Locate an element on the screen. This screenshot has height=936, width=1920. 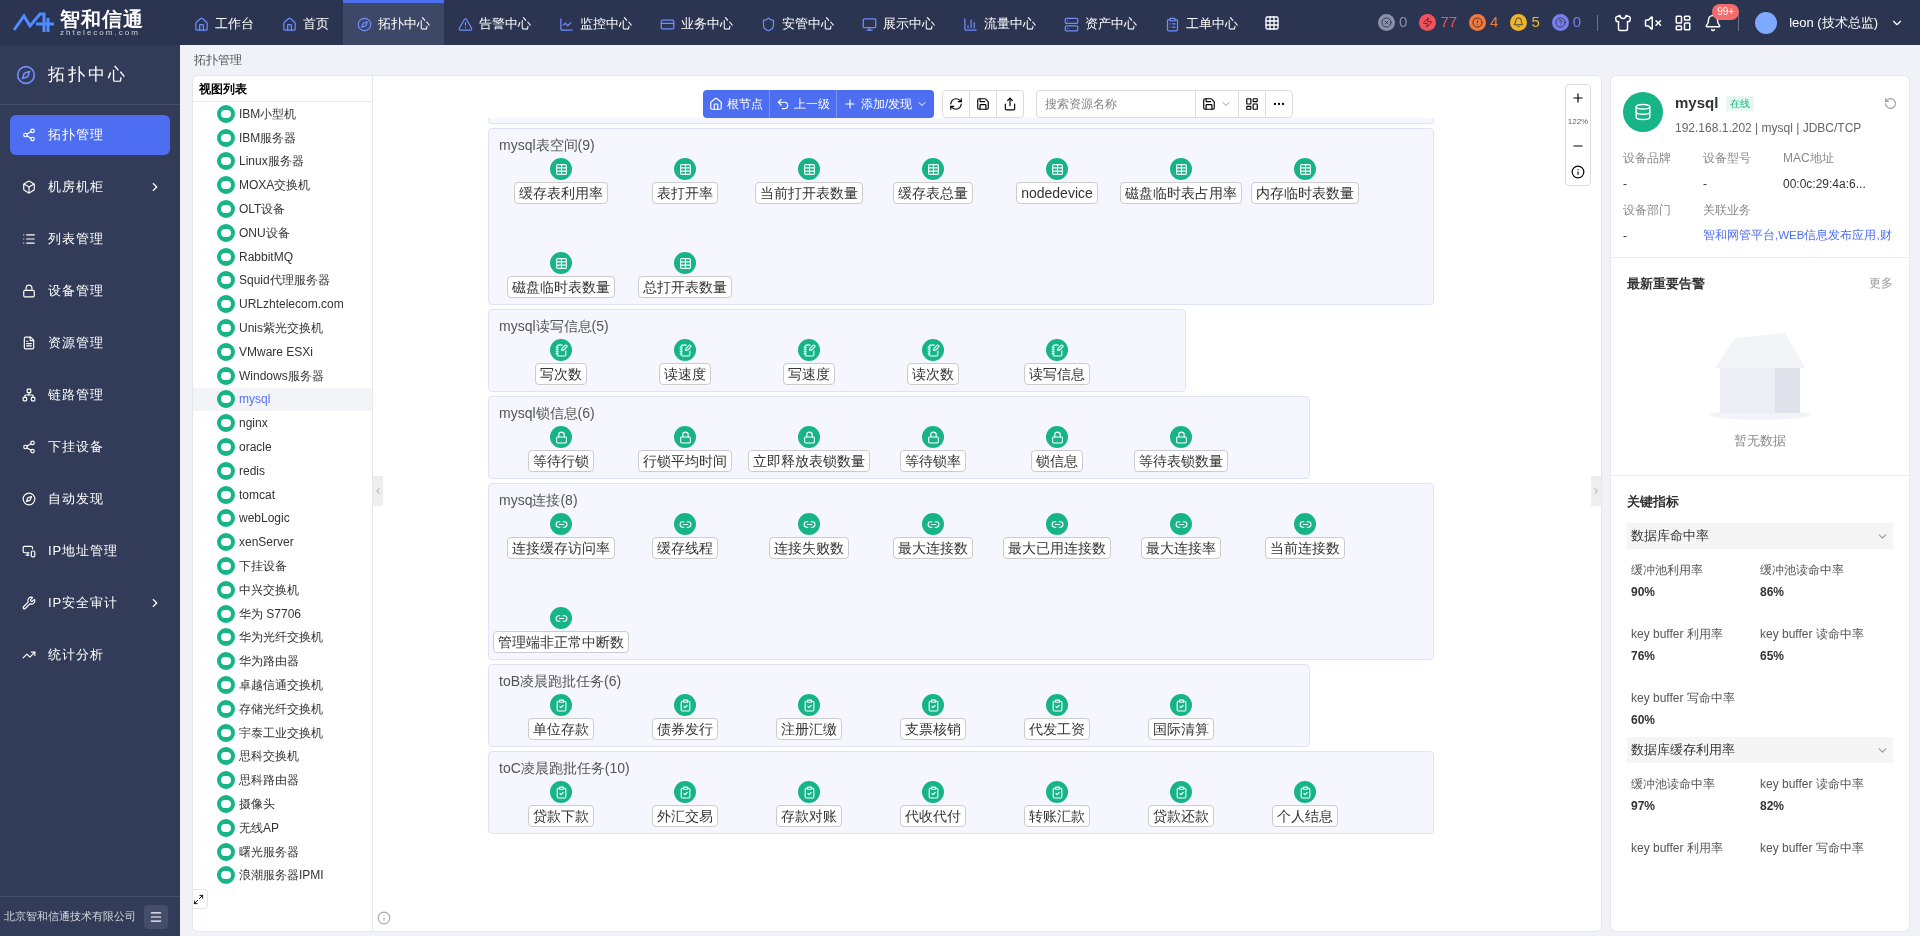
node-label: 债券发行 is located at coordinates (685, 729).